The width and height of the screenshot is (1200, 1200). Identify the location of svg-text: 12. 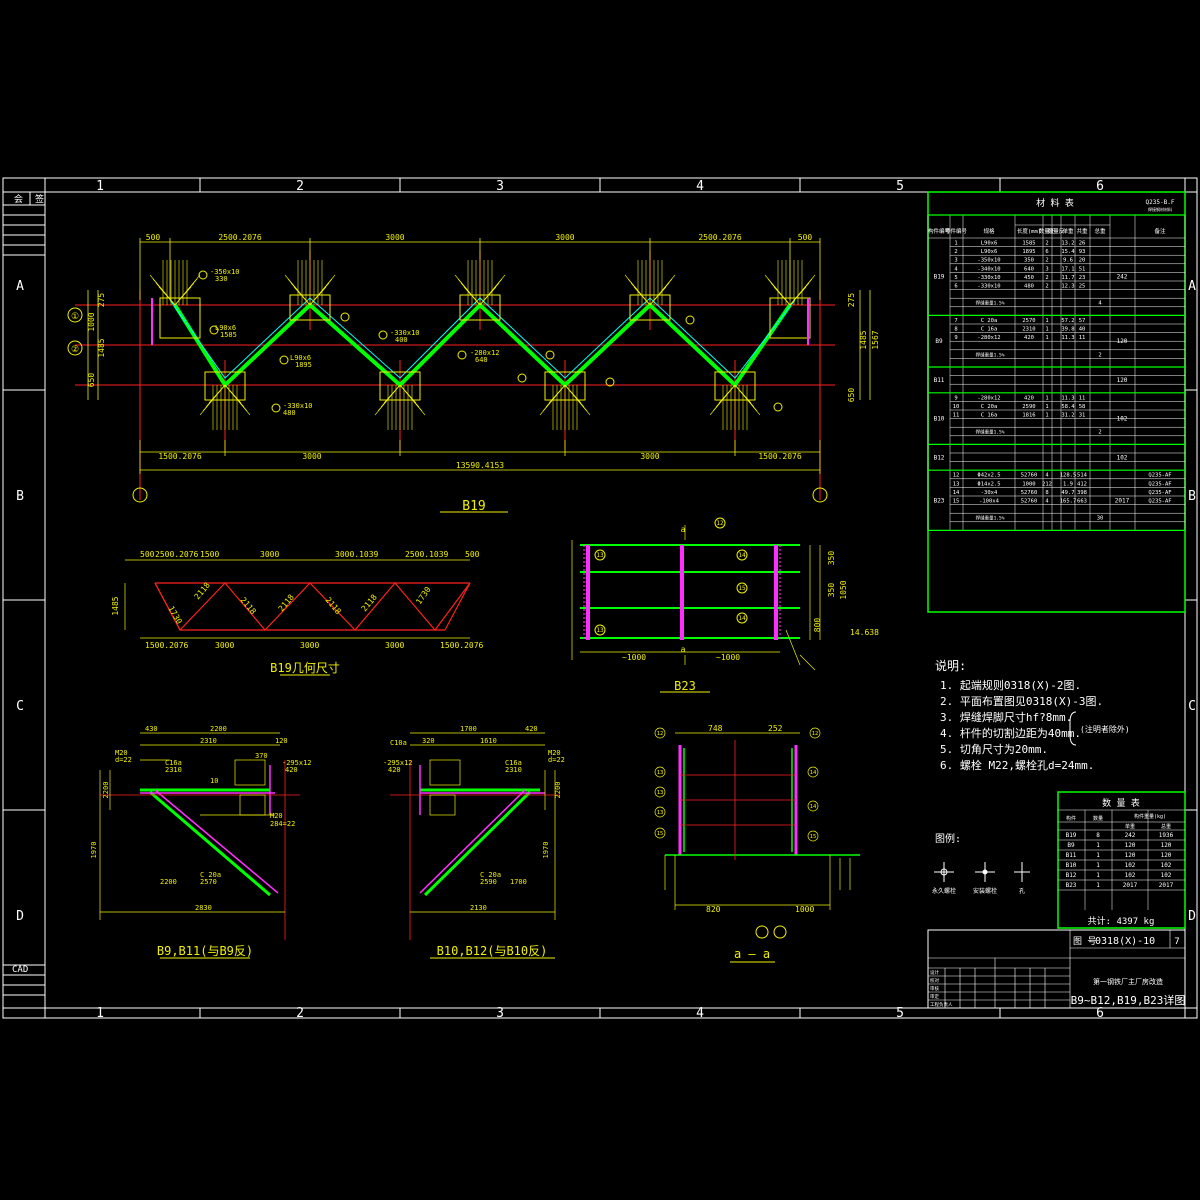
(660, 734).